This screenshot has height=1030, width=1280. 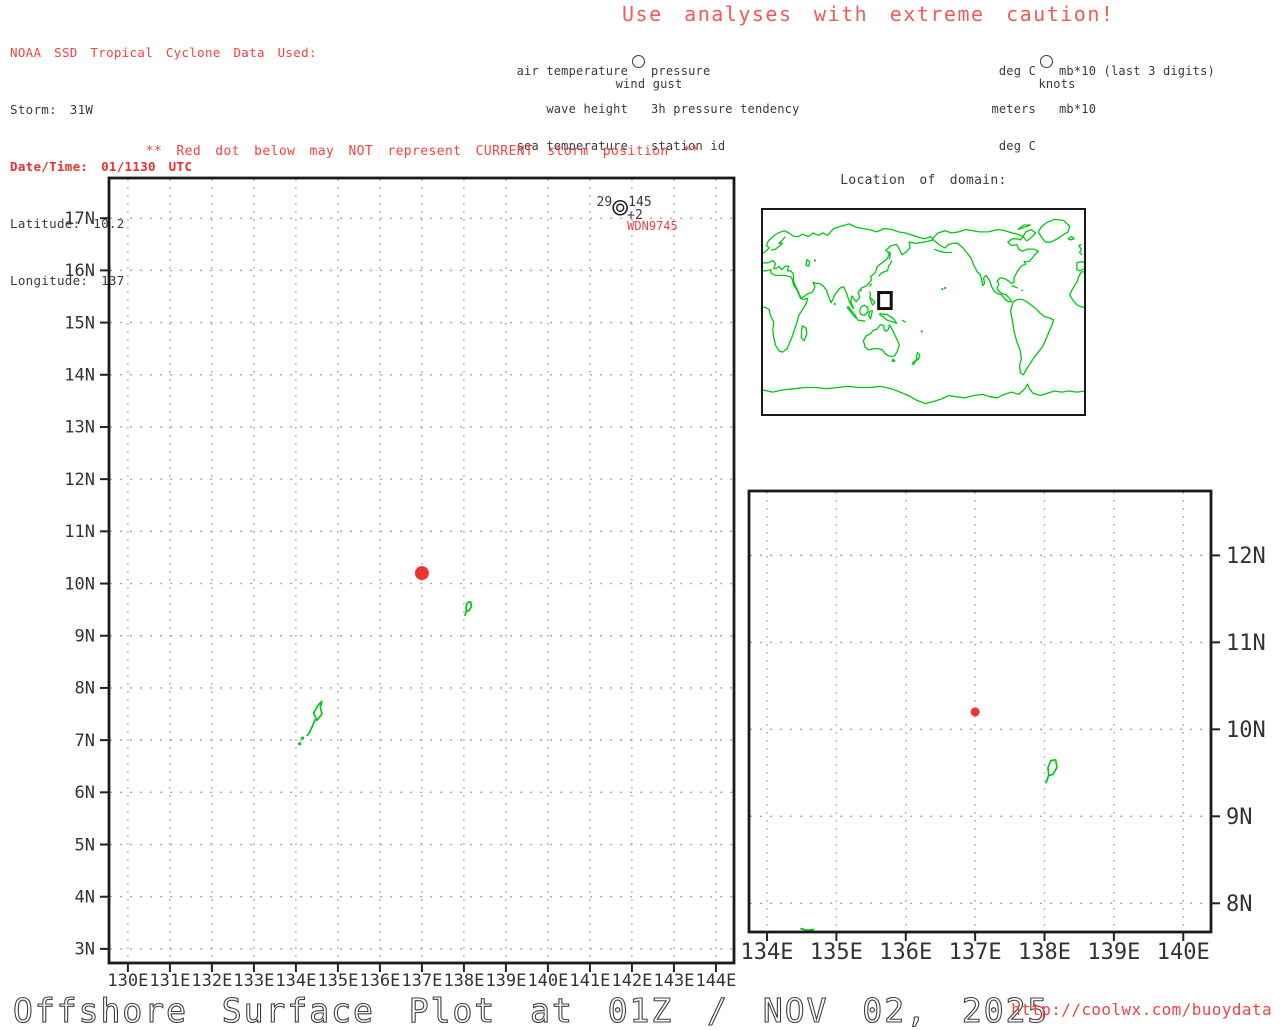 What do you see at coordinates (1141, 1009) in the screenshot?
I see `source-url: http://coolwx.com/buoydata` at bounding box center [1141, 1009].